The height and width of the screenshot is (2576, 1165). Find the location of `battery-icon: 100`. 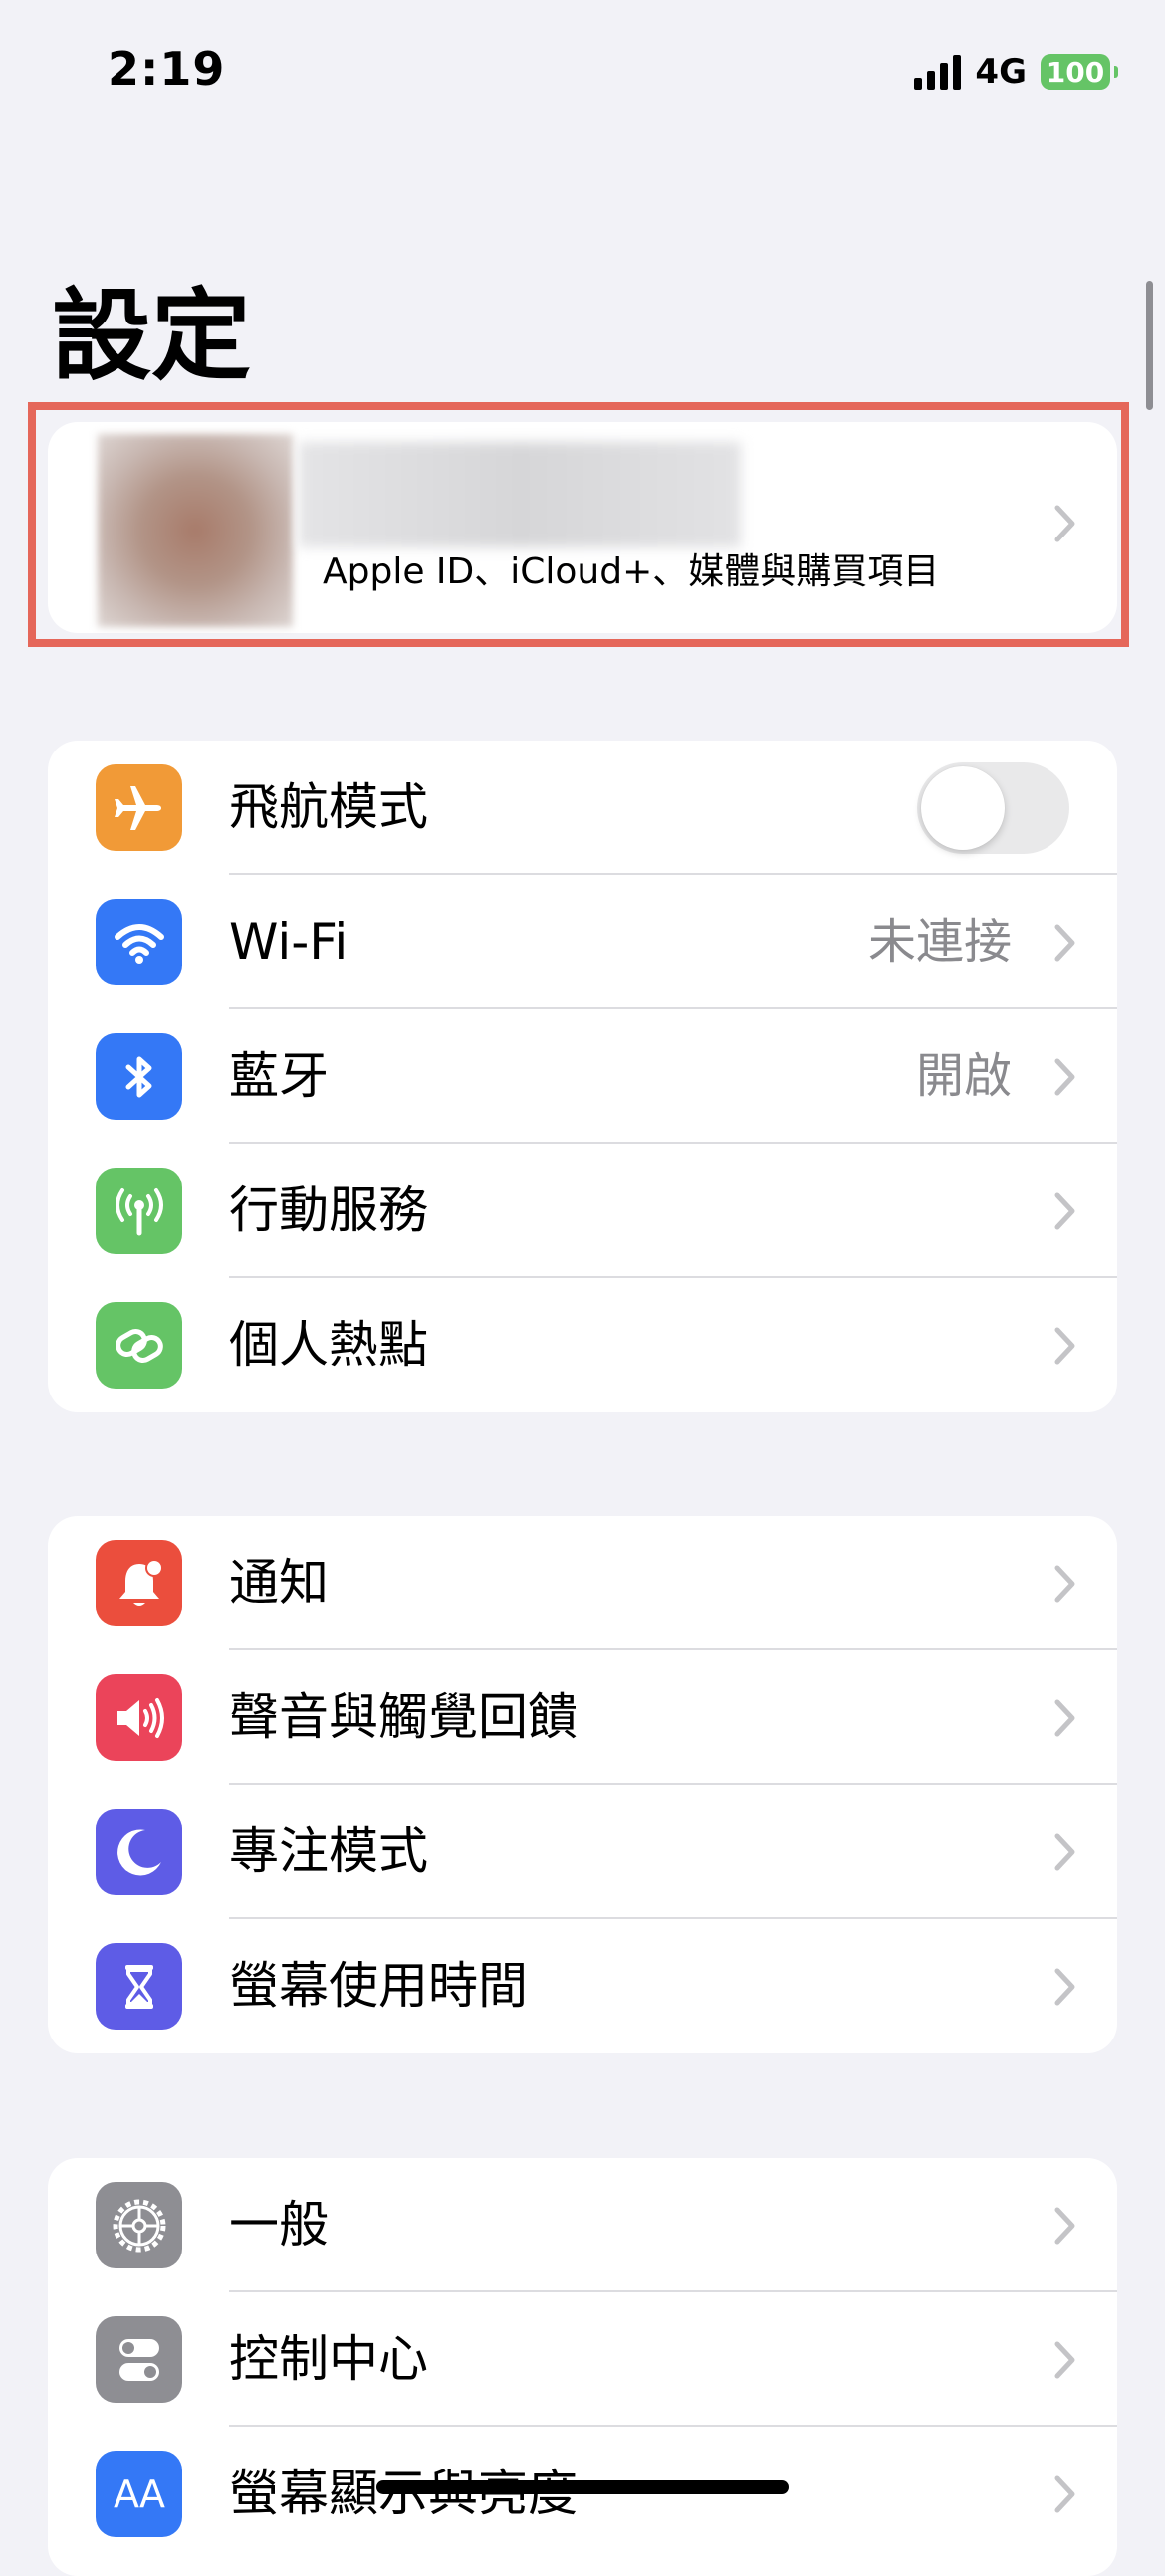

battery-icon: 100 is located at coordinates (1079, 72).